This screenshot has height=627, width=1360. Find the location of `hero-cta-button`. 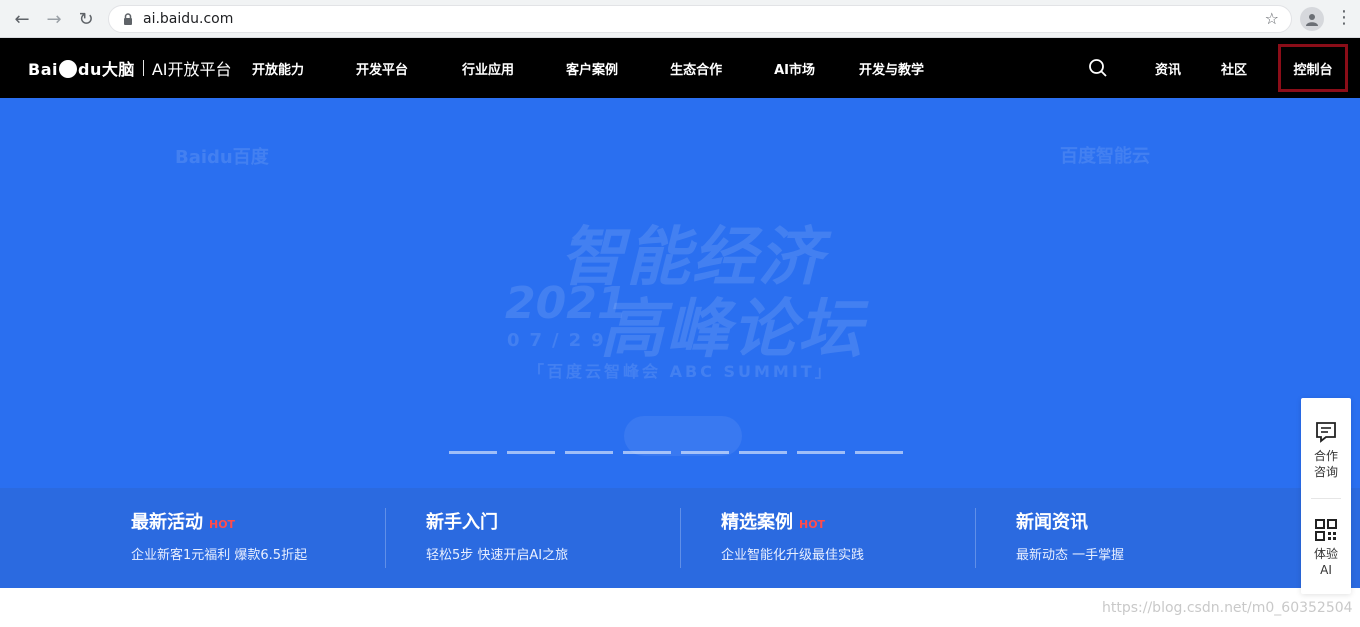

hero-cta-button is located at coordinates (683, 436).